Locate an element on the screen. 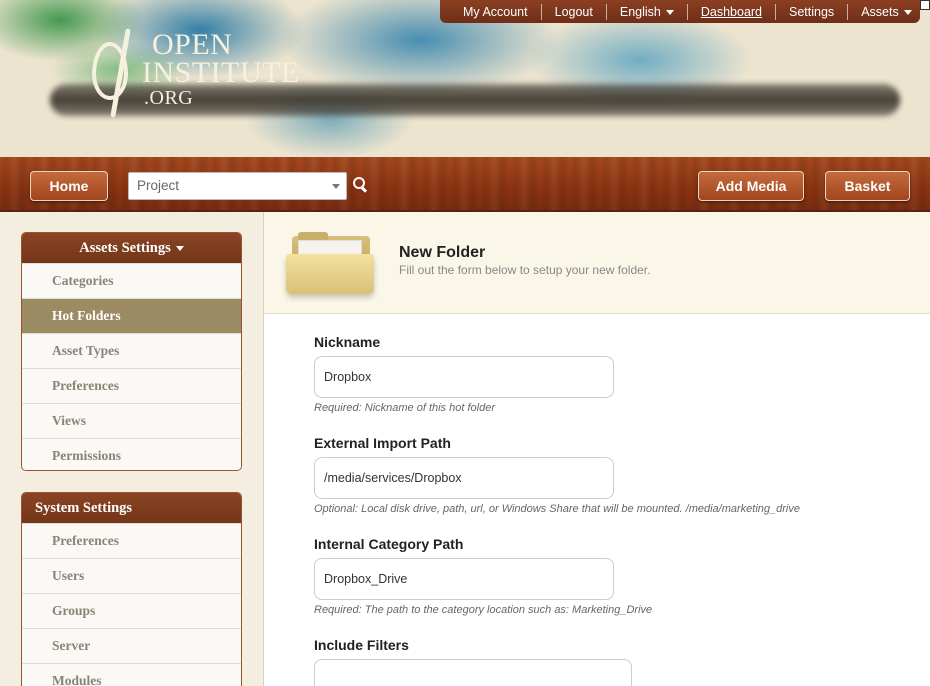 This screenshot has height=686, width=930. menu-settings-label: Settings is located at coordinates (812, 11).